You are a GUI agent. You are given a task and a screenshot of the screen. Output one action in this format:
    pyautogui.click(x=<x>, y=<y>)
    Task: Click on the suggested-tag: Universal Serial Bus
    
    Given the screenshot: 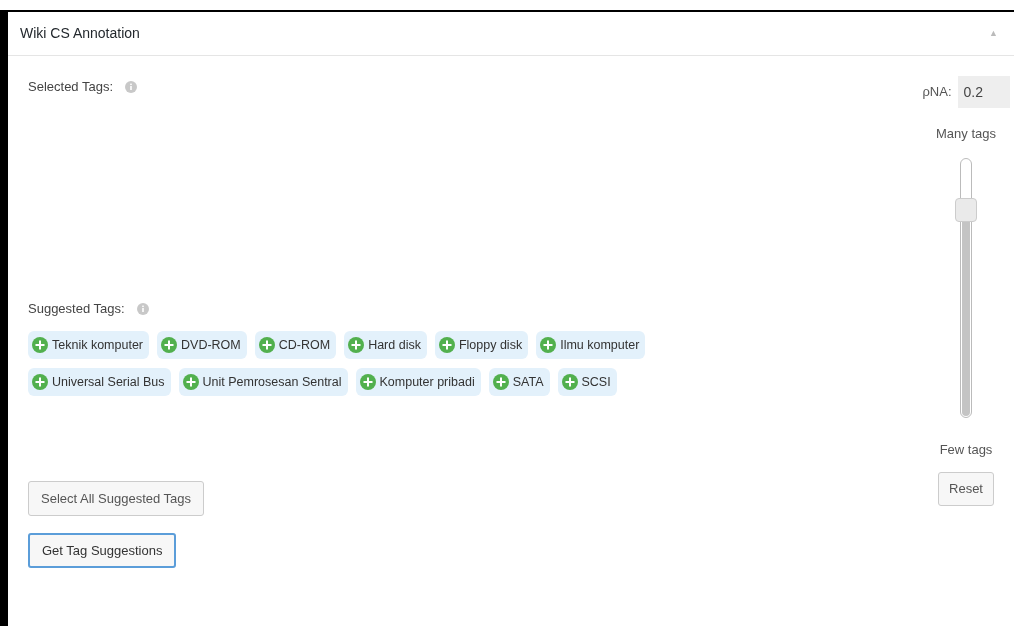 What is the action you would take?
    pyautogui.click(x=99, y=382)
    